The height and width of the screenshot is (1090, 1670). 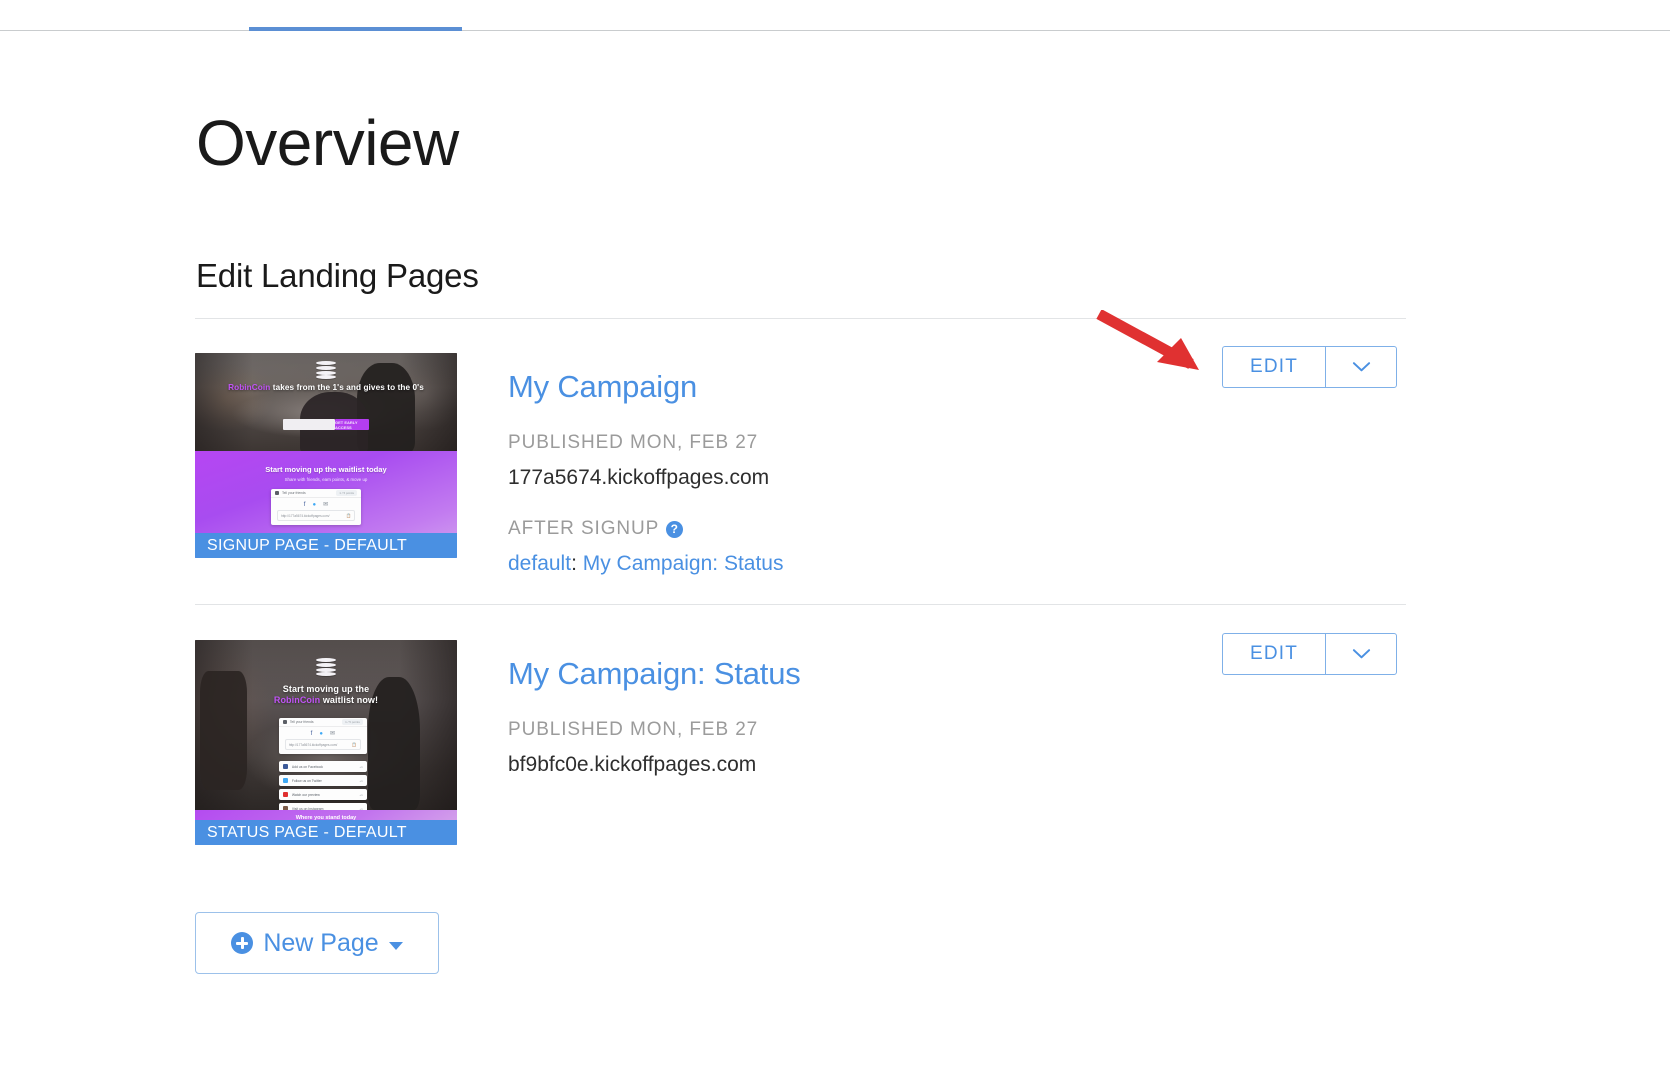 What do you see at coordinates (602, 386) in the screenshot?
I see `page-name-link: My Campaign` at bounding box center [602, 386].